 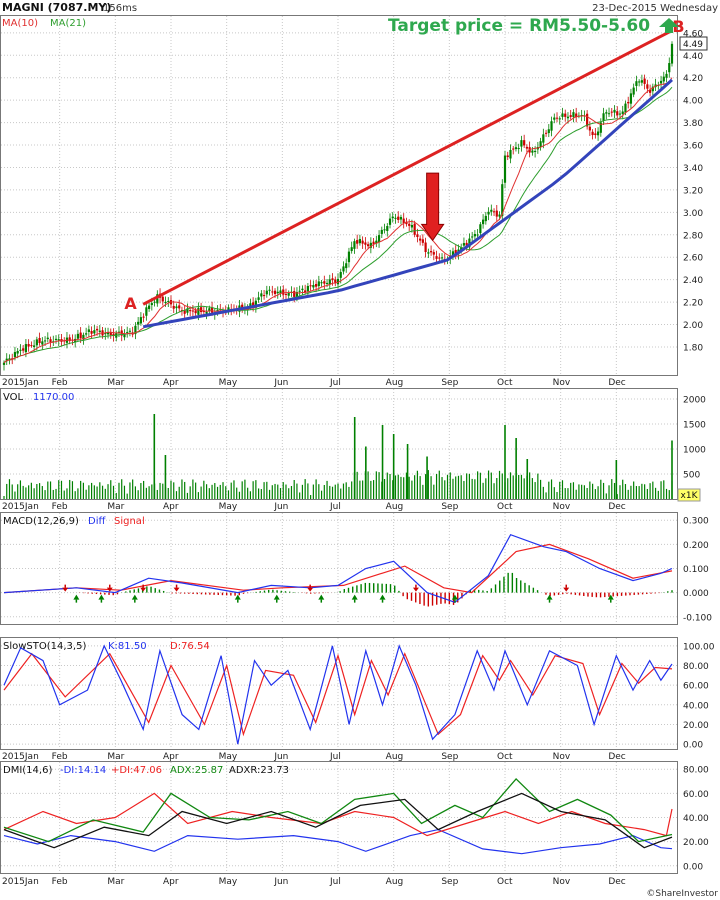 What do you see at coordinates (449, 383) in the screenshot?
I see `x-tick-label: Sep` at bounding box center [449, 383].